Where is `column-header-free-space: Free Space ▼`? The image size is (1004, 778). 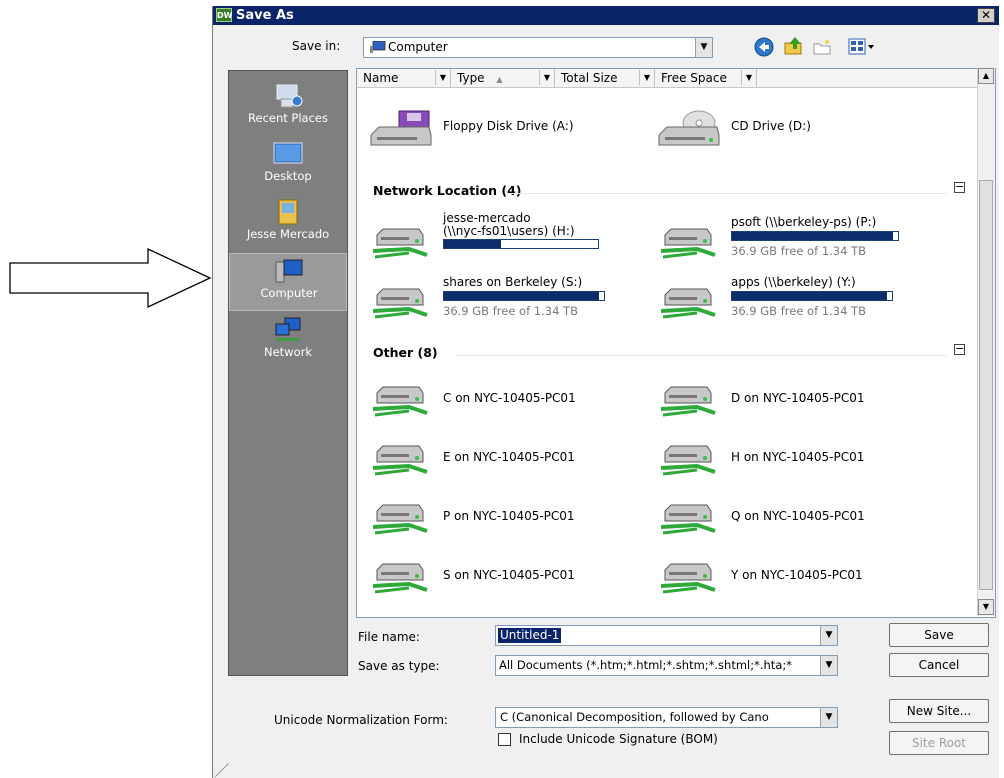 column-header-free-space: Free Space ▼ is located at coordinates (706, 78).